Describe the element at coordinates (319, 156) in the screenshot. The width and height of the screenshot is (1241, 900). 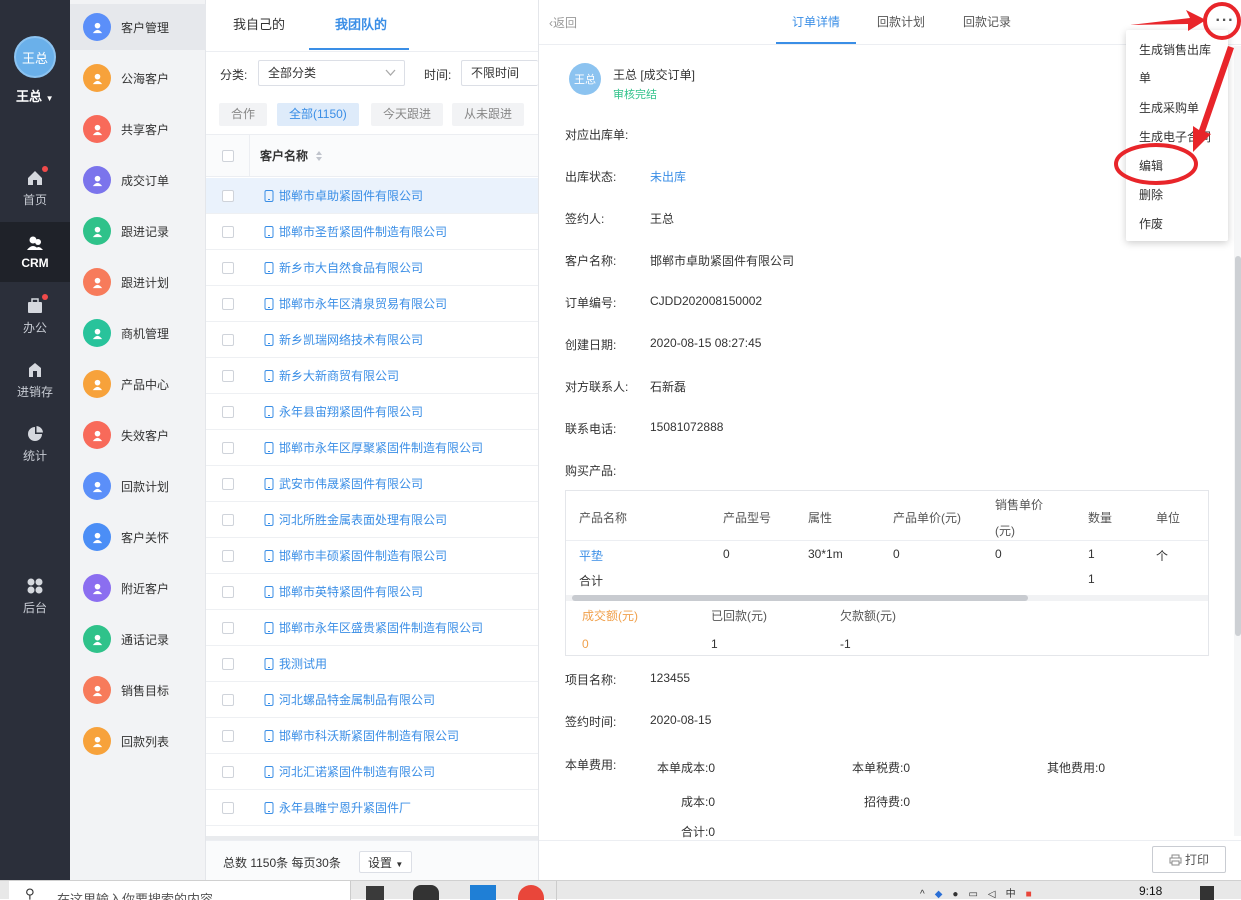
I see `sort-icon` at that location.